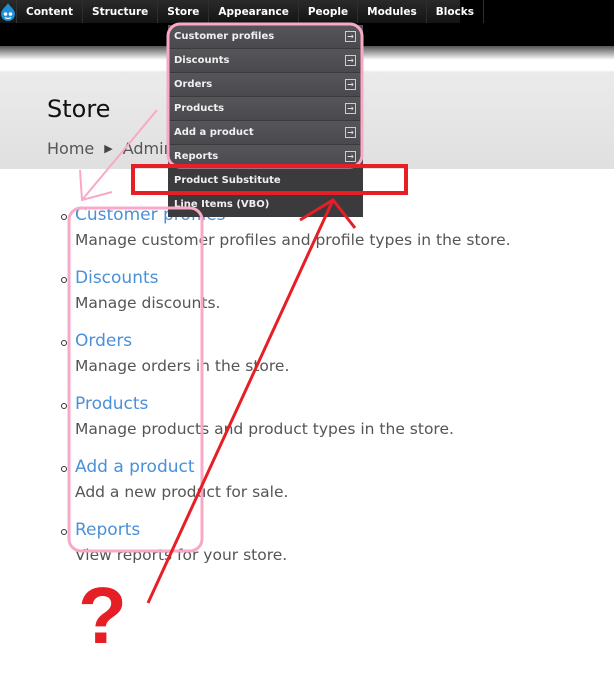  Describe the element at coordinates (265, 61) in the screenshot. I see `menu-item-discounts: Discounts →` at that location.